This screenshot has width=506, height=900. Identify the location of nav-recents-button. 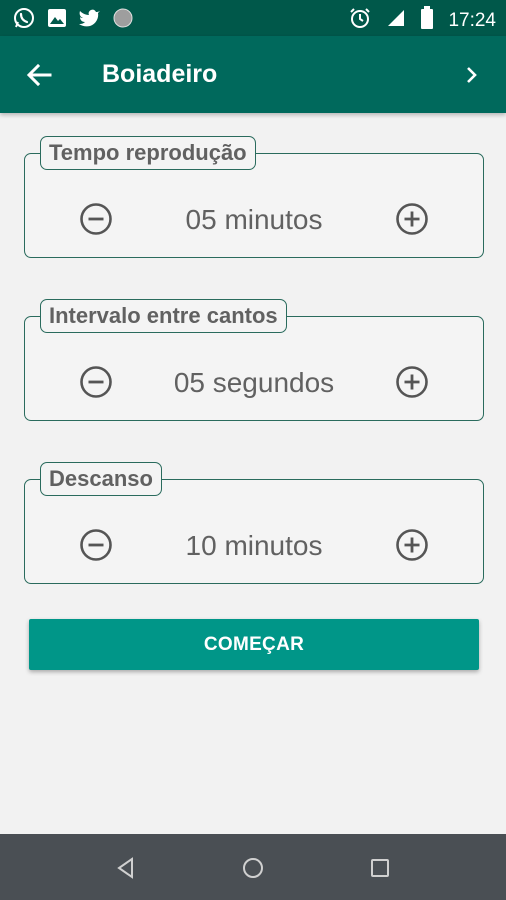
(380, 868).